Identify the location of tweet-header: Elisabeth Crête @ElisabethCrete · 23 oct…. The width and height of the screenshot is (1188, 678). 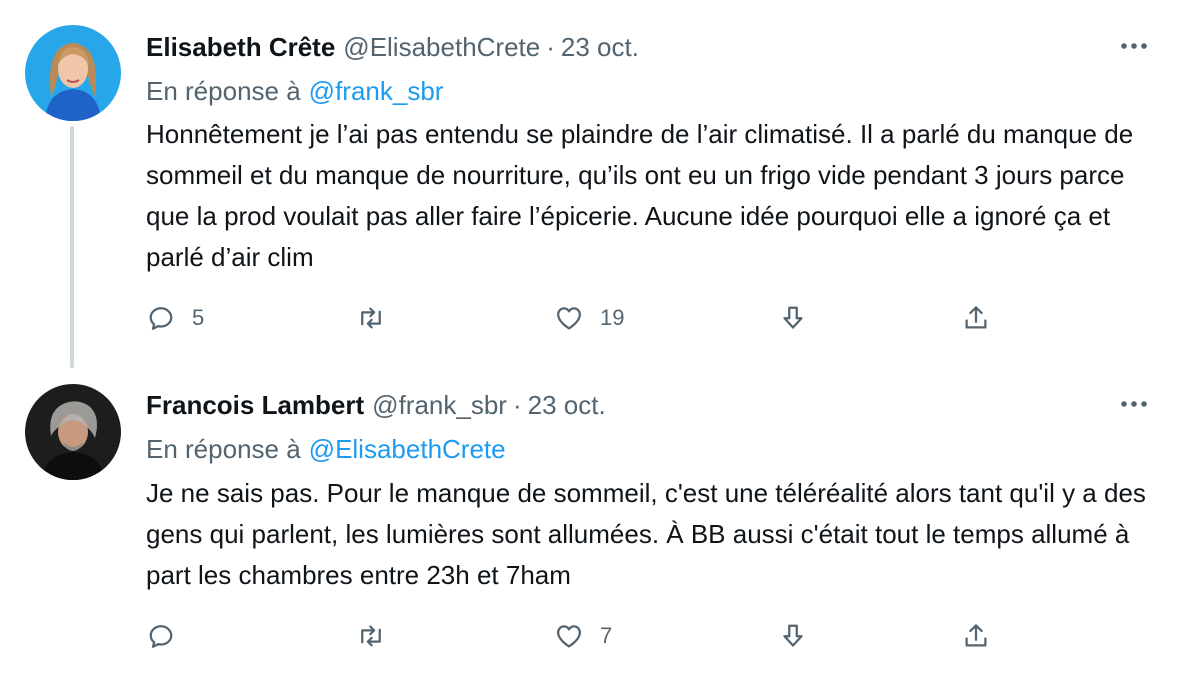
(392, 47).